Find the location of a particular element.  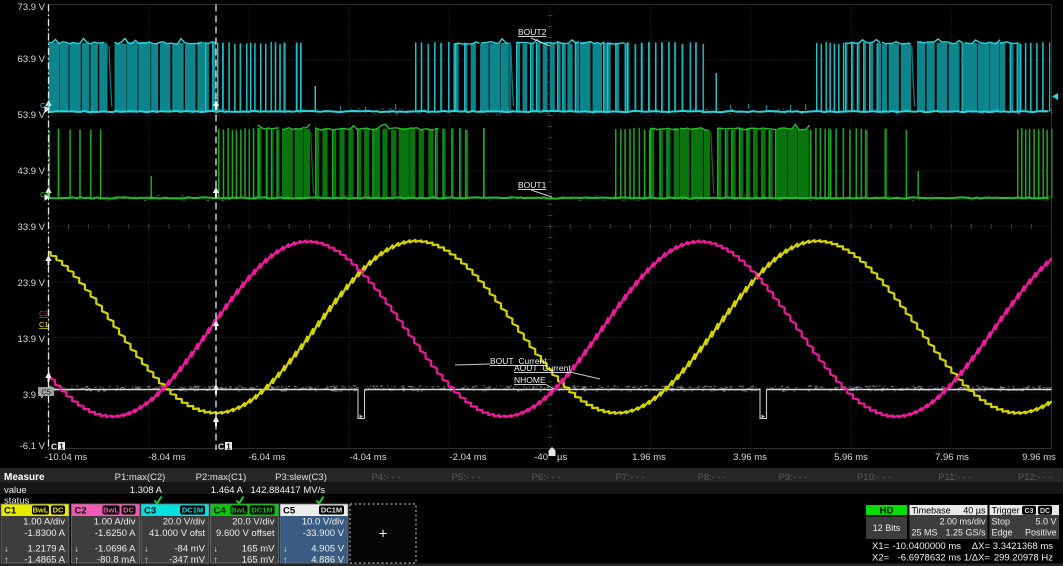

svg-text: 7.96 ms is located at coordinates (952, 457).